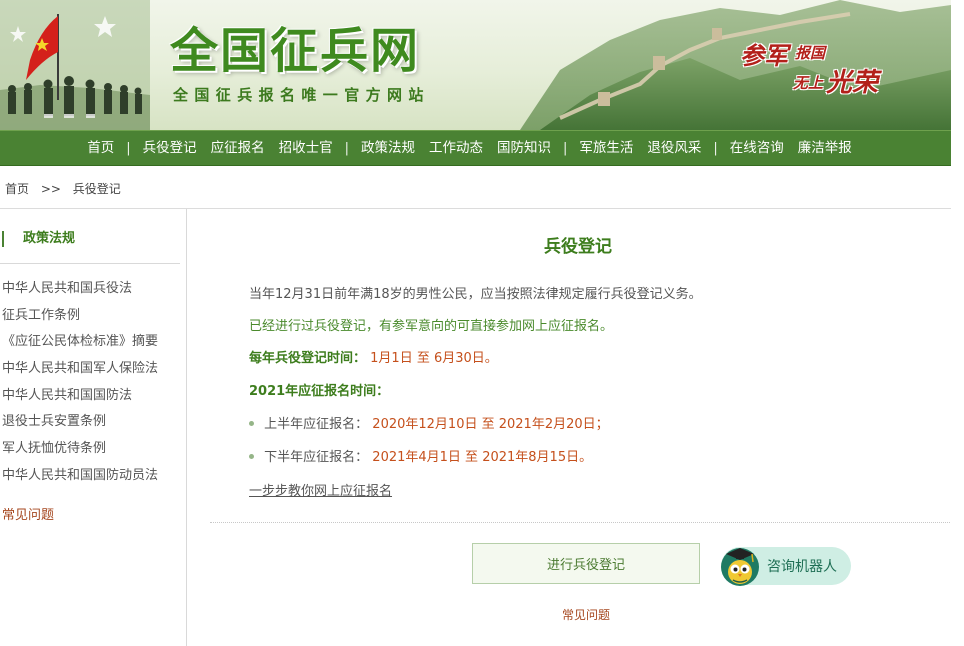 This screenshot has height=646, width=964. I want to click on sidebar-item-military-insurance-law: 中华人民共和国军人保险法, so click(80, 372).